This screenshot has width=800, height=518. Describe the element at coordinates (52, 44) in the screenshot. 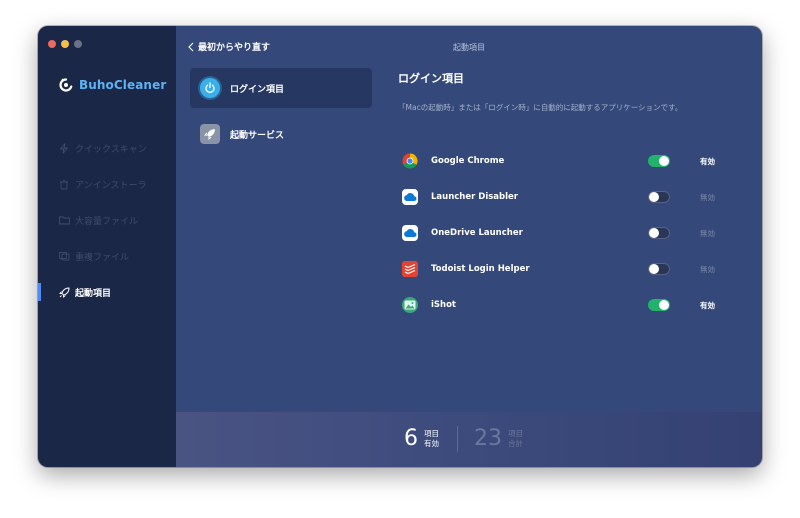

I see `close-window-button` at that location.